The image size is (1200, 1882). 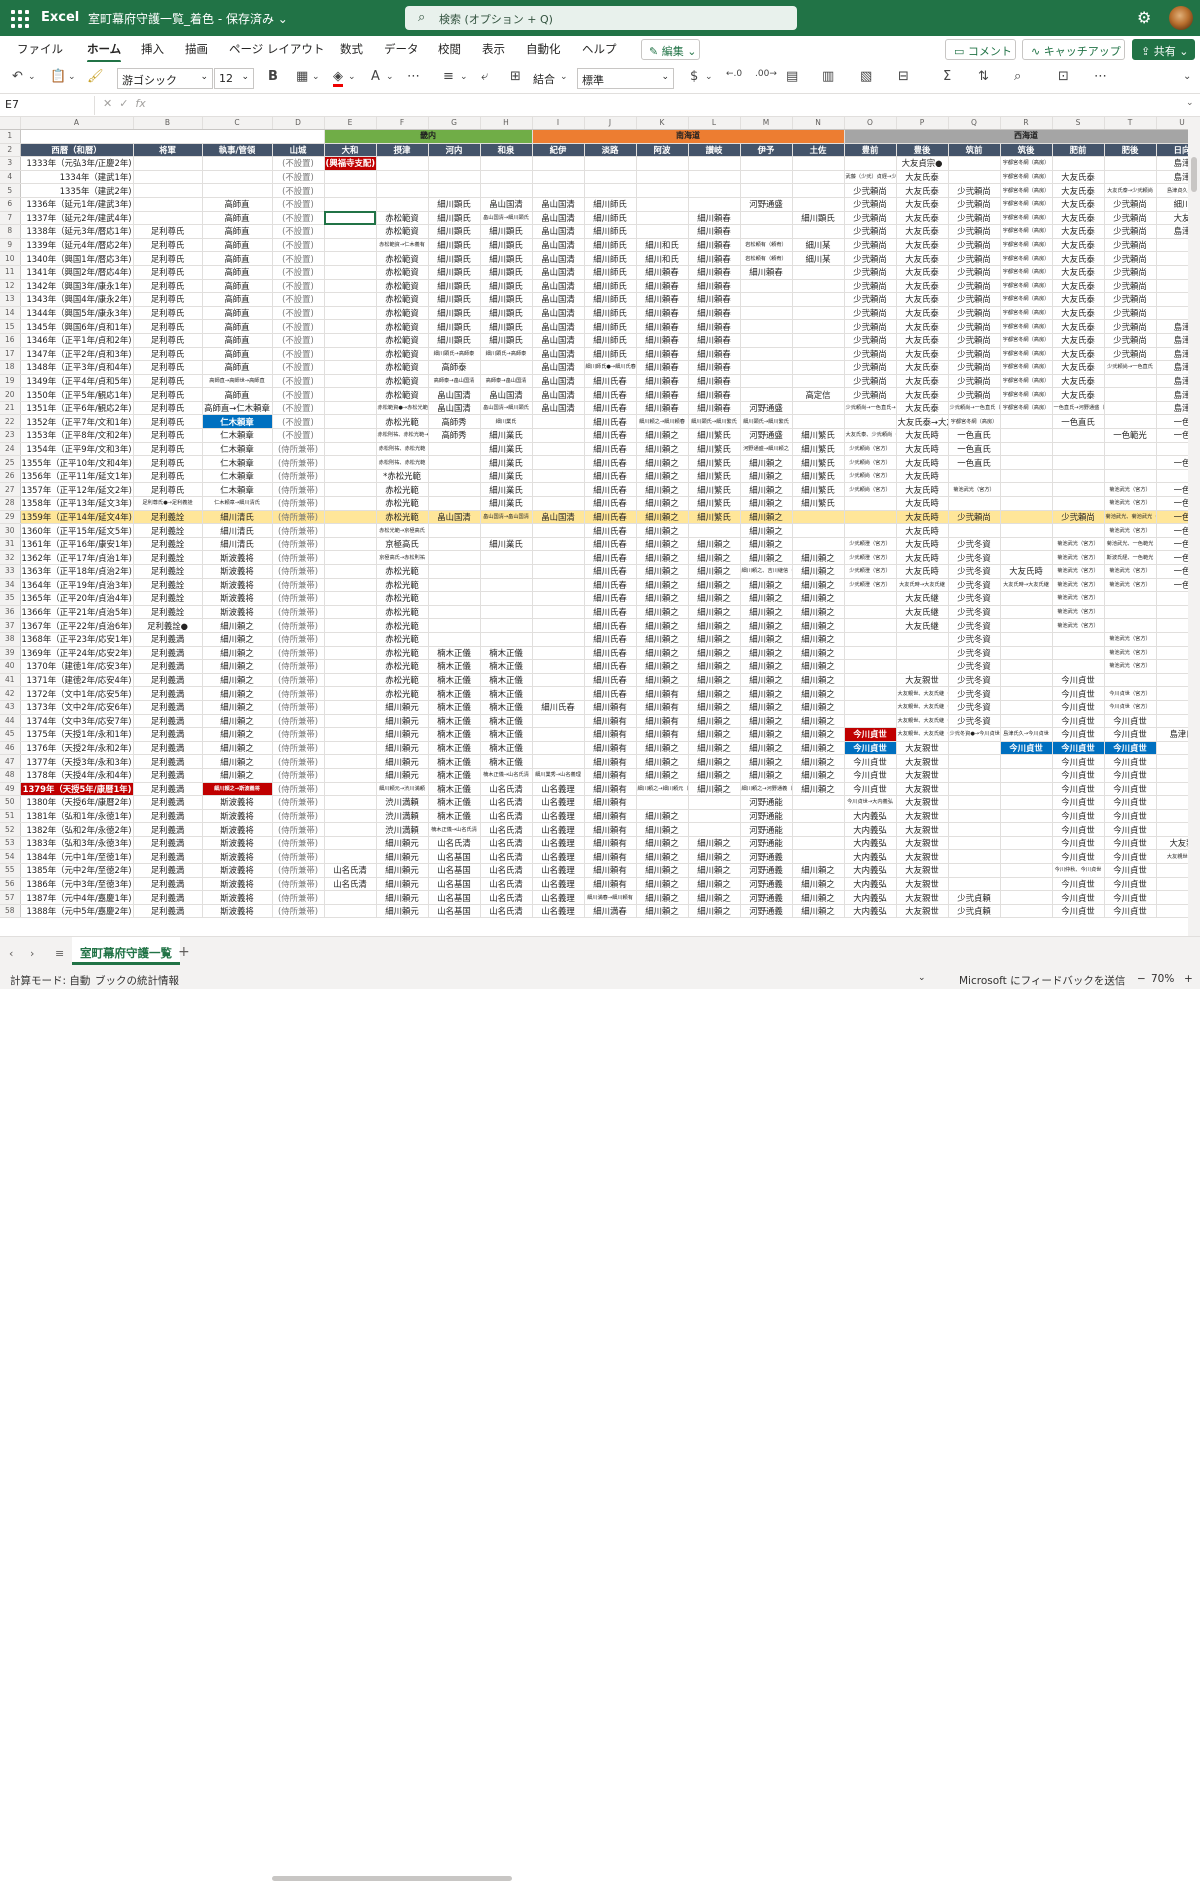 I want to click on table-cell: 大友氏時, so click(x=922, y=476).